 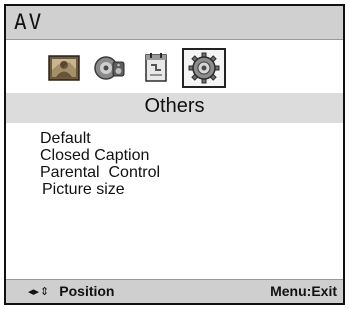 I want to click on footer-hint-bar: ◂▸ ⇕ Position Menu:Exit, so click(x=174, y=291).